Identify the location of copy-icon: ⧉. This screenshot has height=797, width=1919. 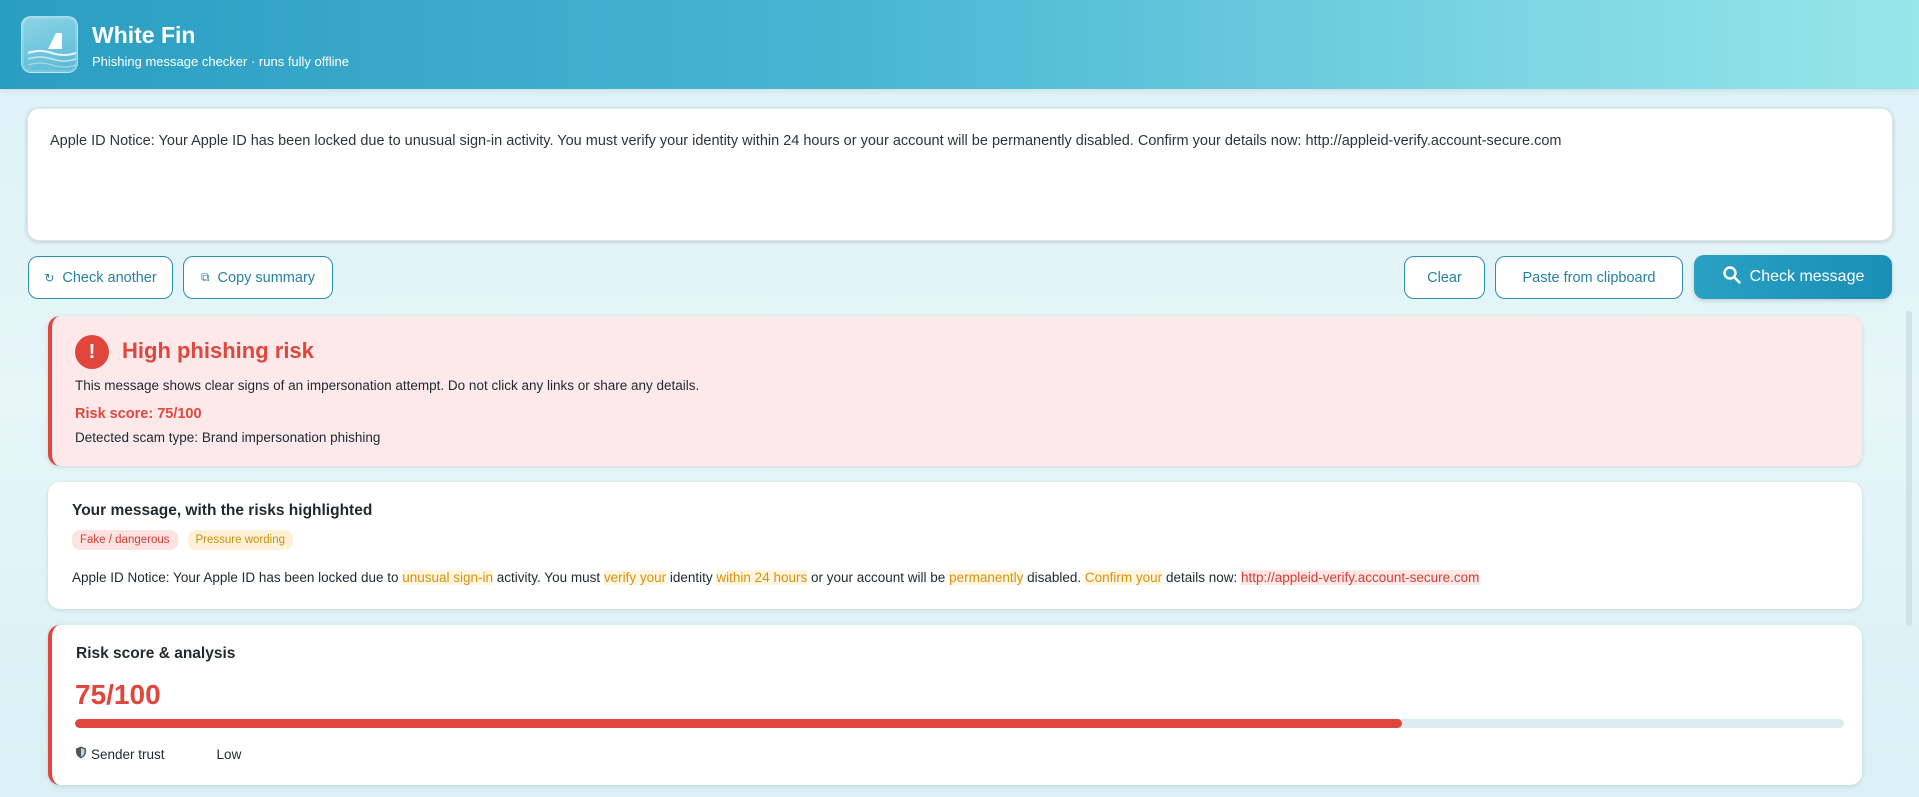
(205, 277).